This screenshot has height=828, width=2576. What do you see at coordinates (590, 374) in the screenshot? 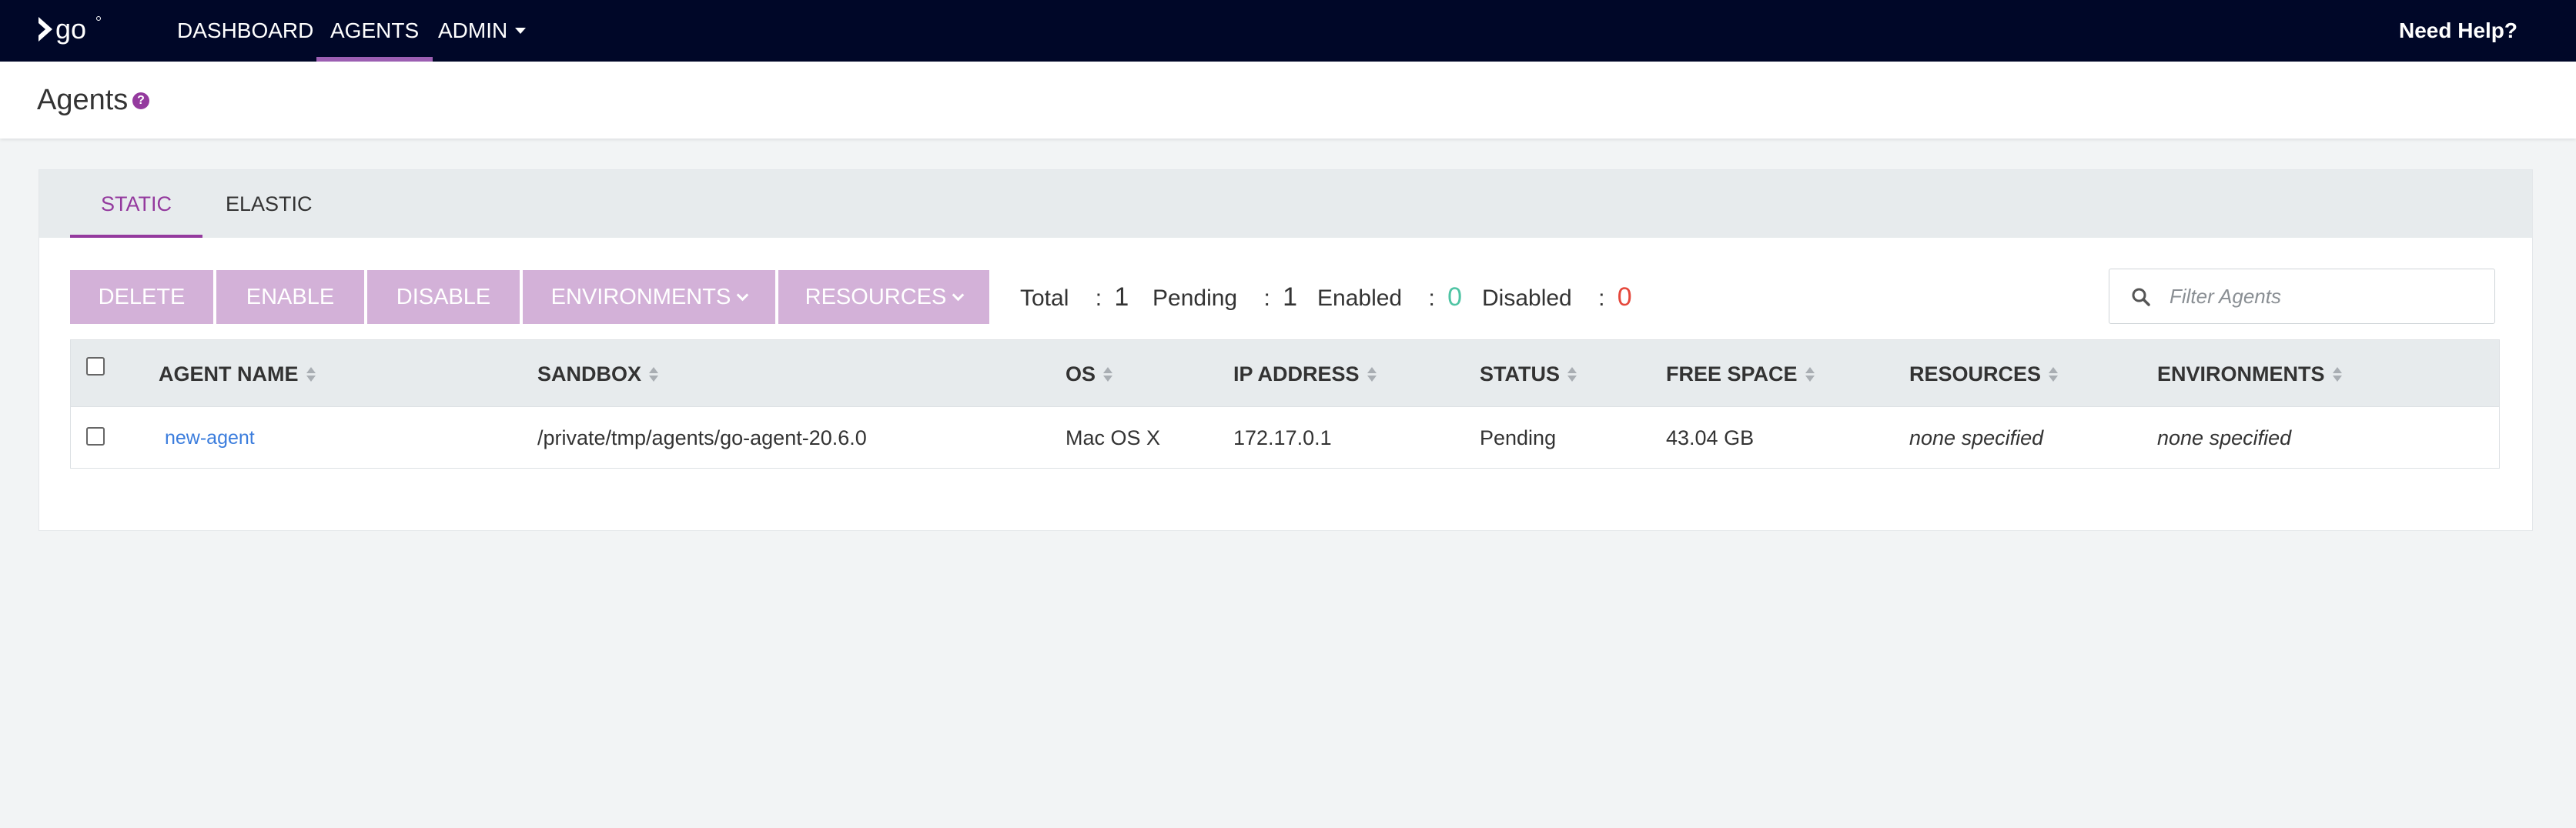
I see `col-sandbox-label: SANDBOX` at bounding box center [590, 374].